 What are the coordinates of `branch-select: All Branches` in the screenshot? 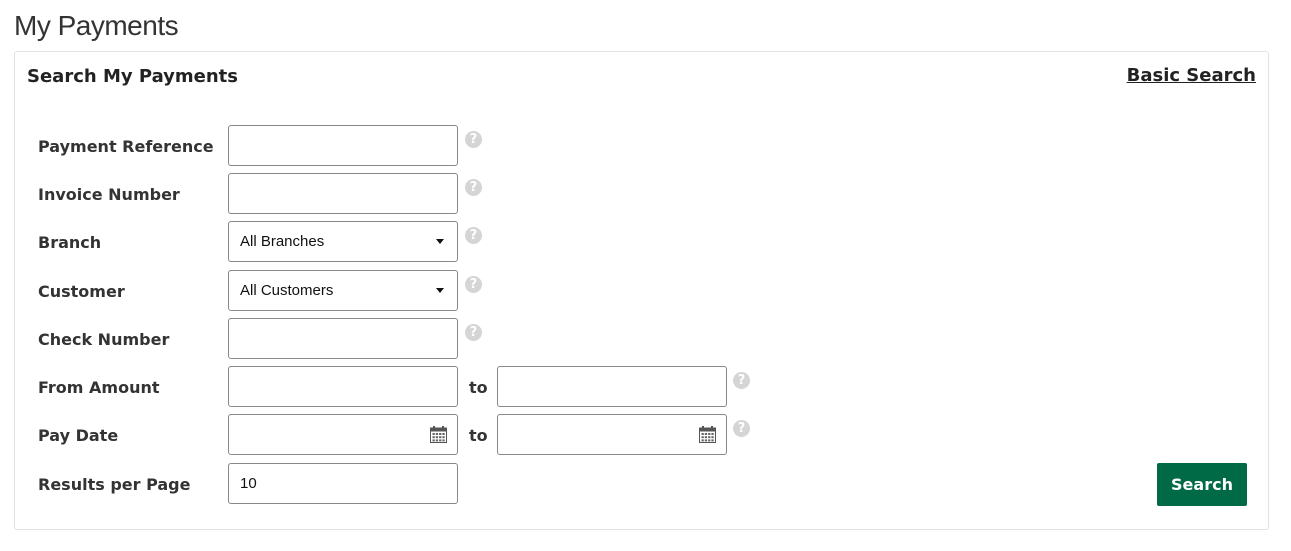 It's located at (343, 241).